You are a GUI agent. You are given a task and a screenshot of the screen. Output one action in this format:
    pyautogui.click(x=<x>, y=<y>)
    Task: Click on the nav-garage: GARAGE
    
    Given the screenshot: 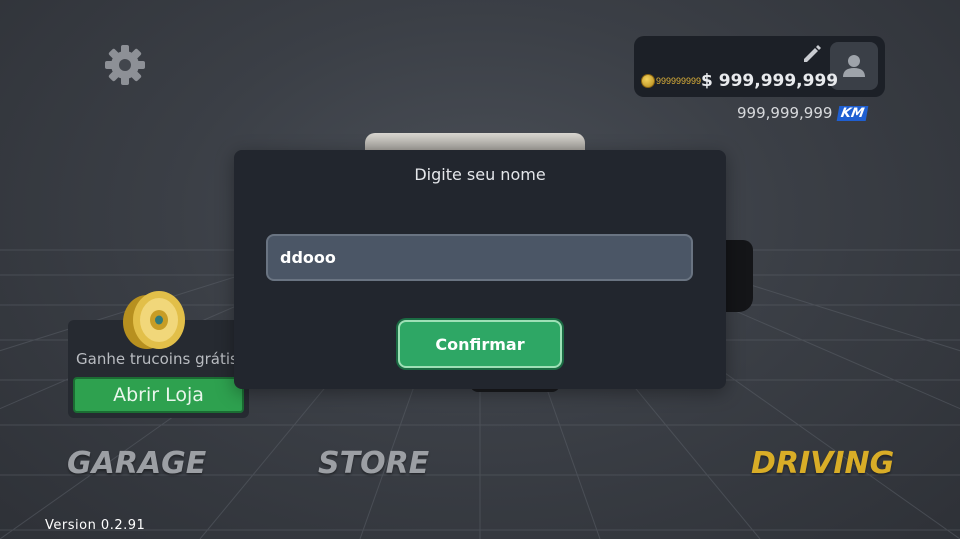 What is the action you would take?
    pyautogui.click(x=136, y=463)
    